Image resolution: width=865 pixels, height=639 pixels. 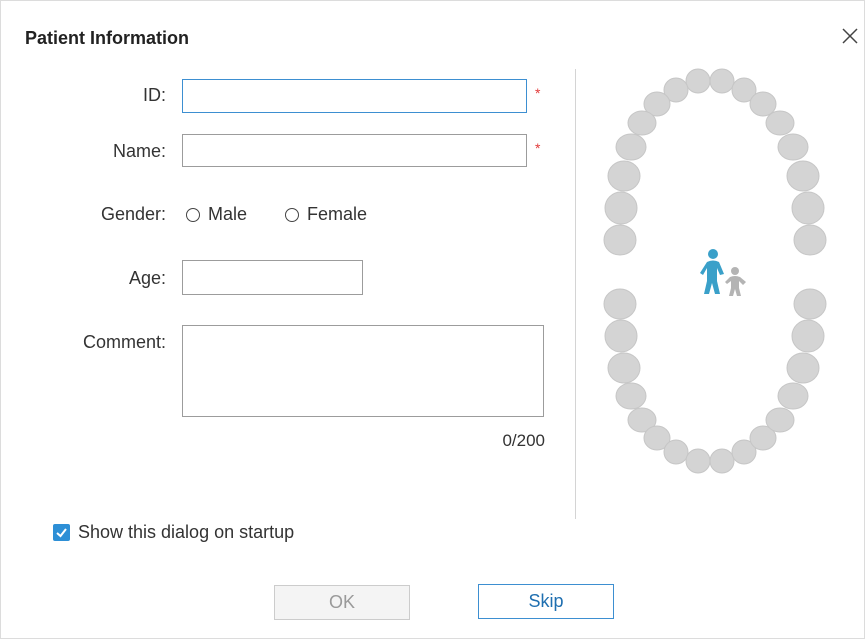 I want to click on comment-textarea, so click(x=363, y=371).